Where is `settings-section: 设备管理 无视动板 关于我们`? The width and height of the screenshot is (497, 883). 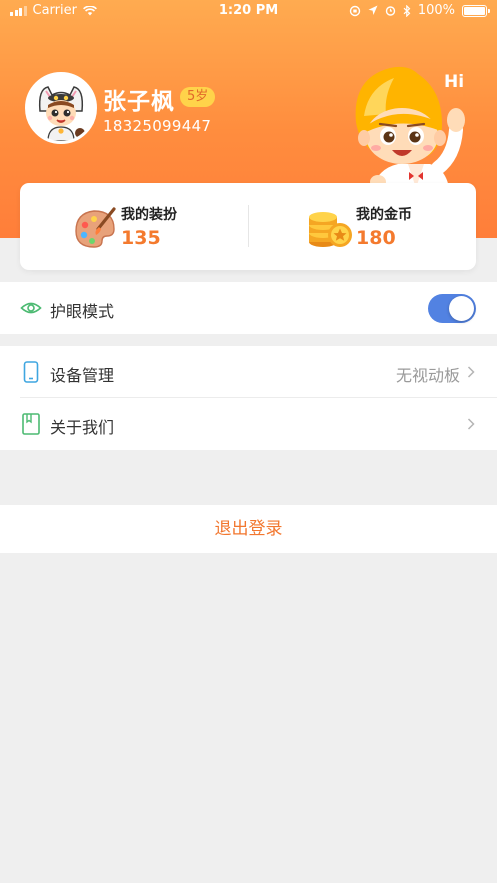 settings-section: 设备管理 无视动板 关于我们 is located at coordinates (248, 398).